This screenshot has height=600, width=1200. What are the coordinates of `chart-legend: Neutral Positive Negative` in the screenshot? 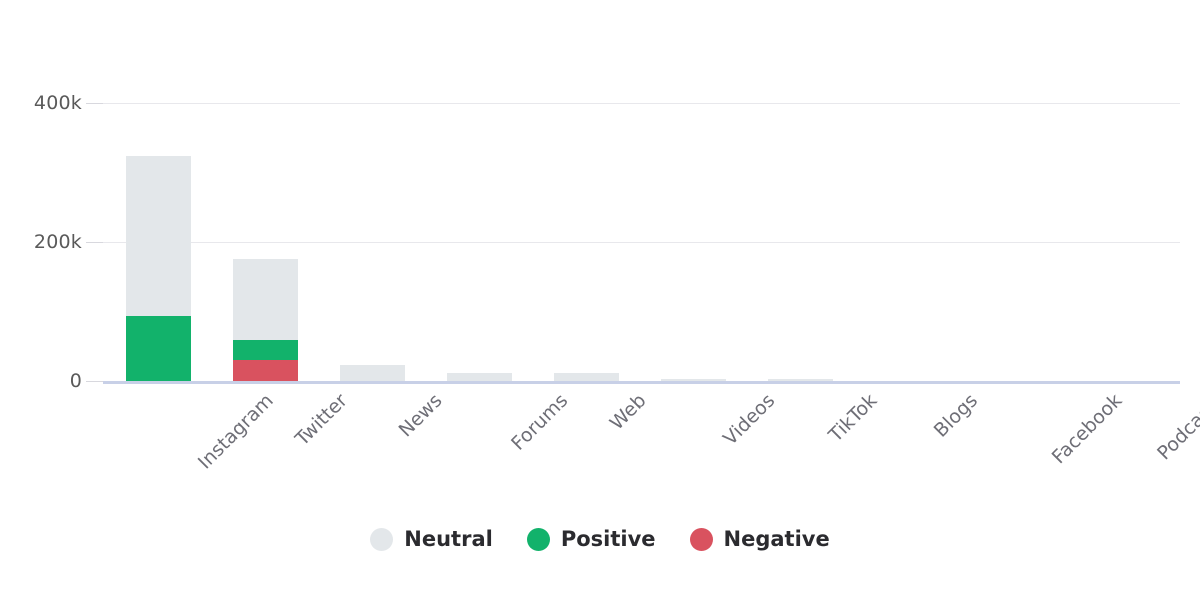 It's located at (600, 539).